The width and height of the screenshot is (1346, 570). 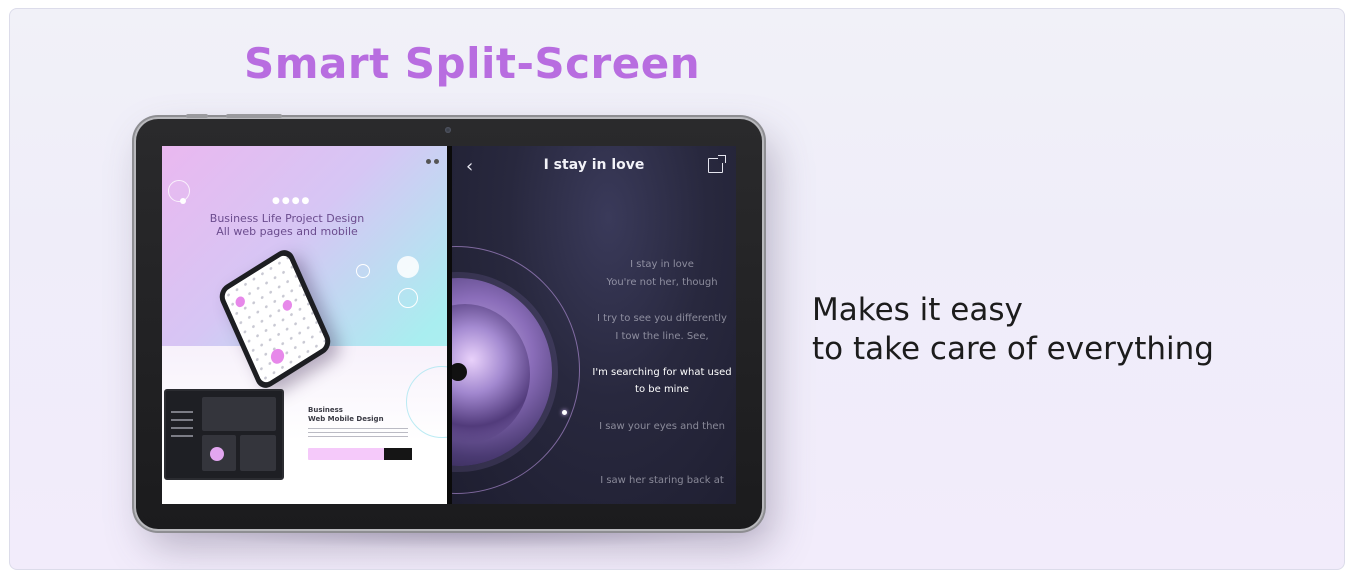 I want to click on hero-title-line-2: All web pages and mobile, so click(x=287, y=231).